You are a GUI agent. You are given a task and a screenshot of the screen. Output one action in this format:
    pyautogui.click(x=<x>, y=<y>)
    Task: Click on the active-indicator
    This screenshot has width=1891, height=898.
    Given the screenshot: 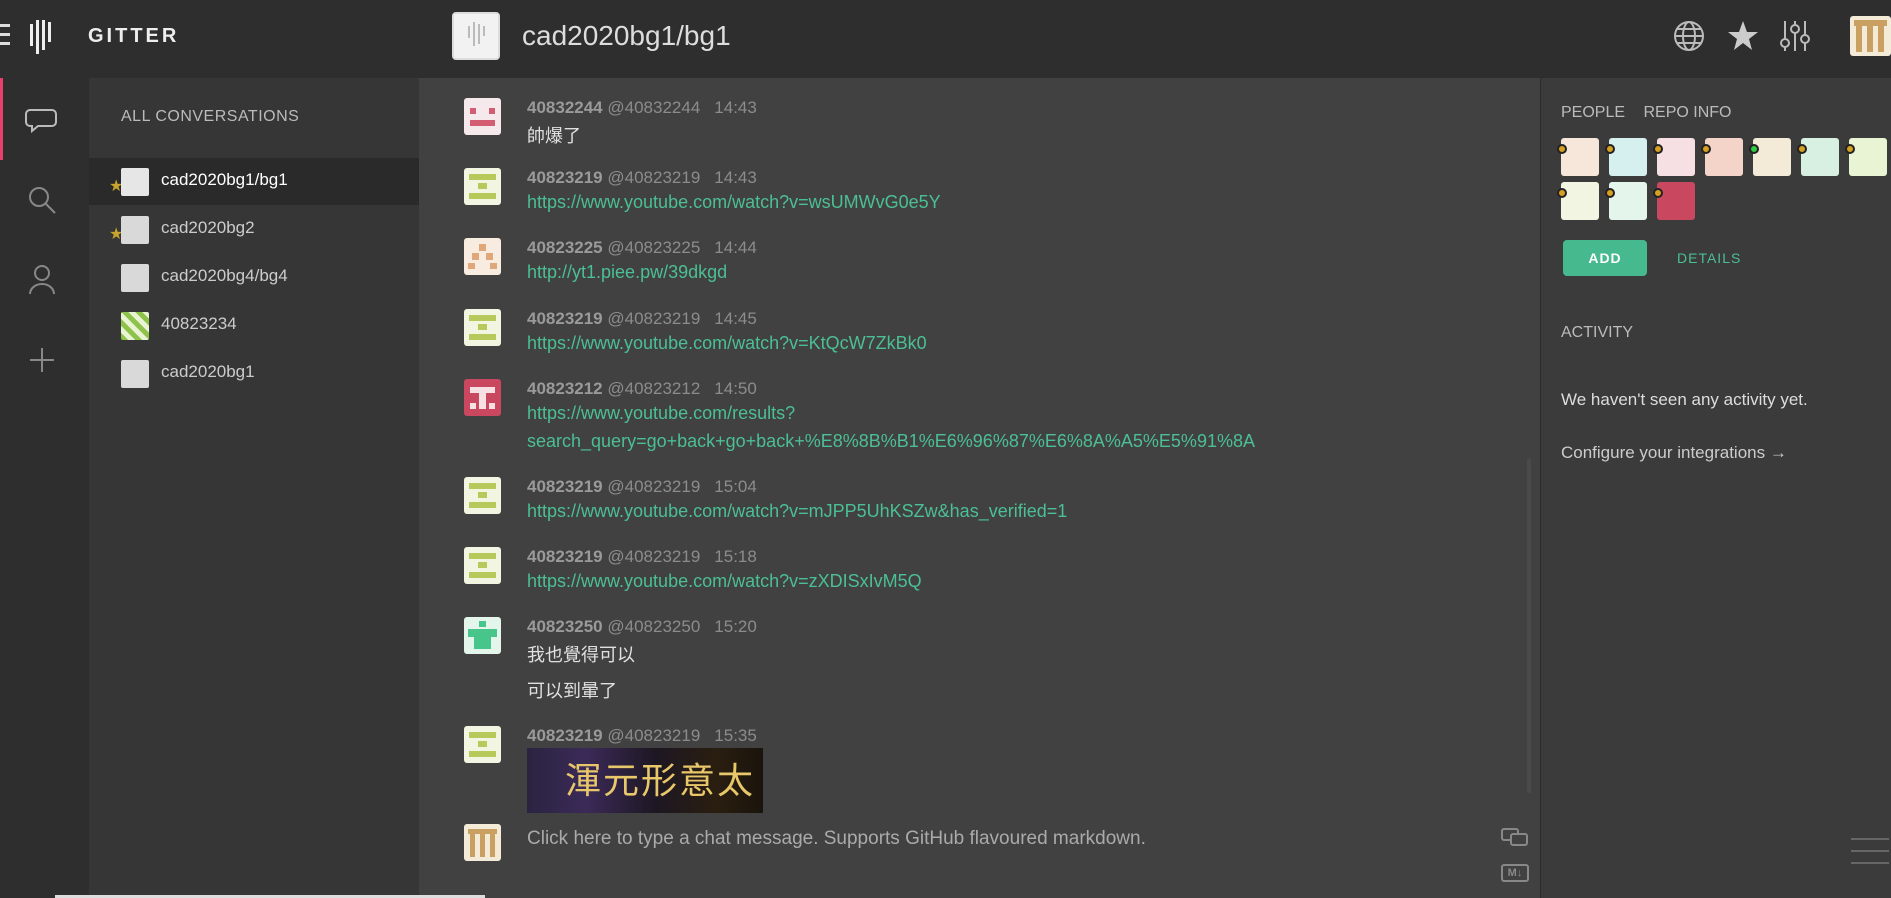 What is the action you would take?
    pyautogui.click(x=1, y=119)
    